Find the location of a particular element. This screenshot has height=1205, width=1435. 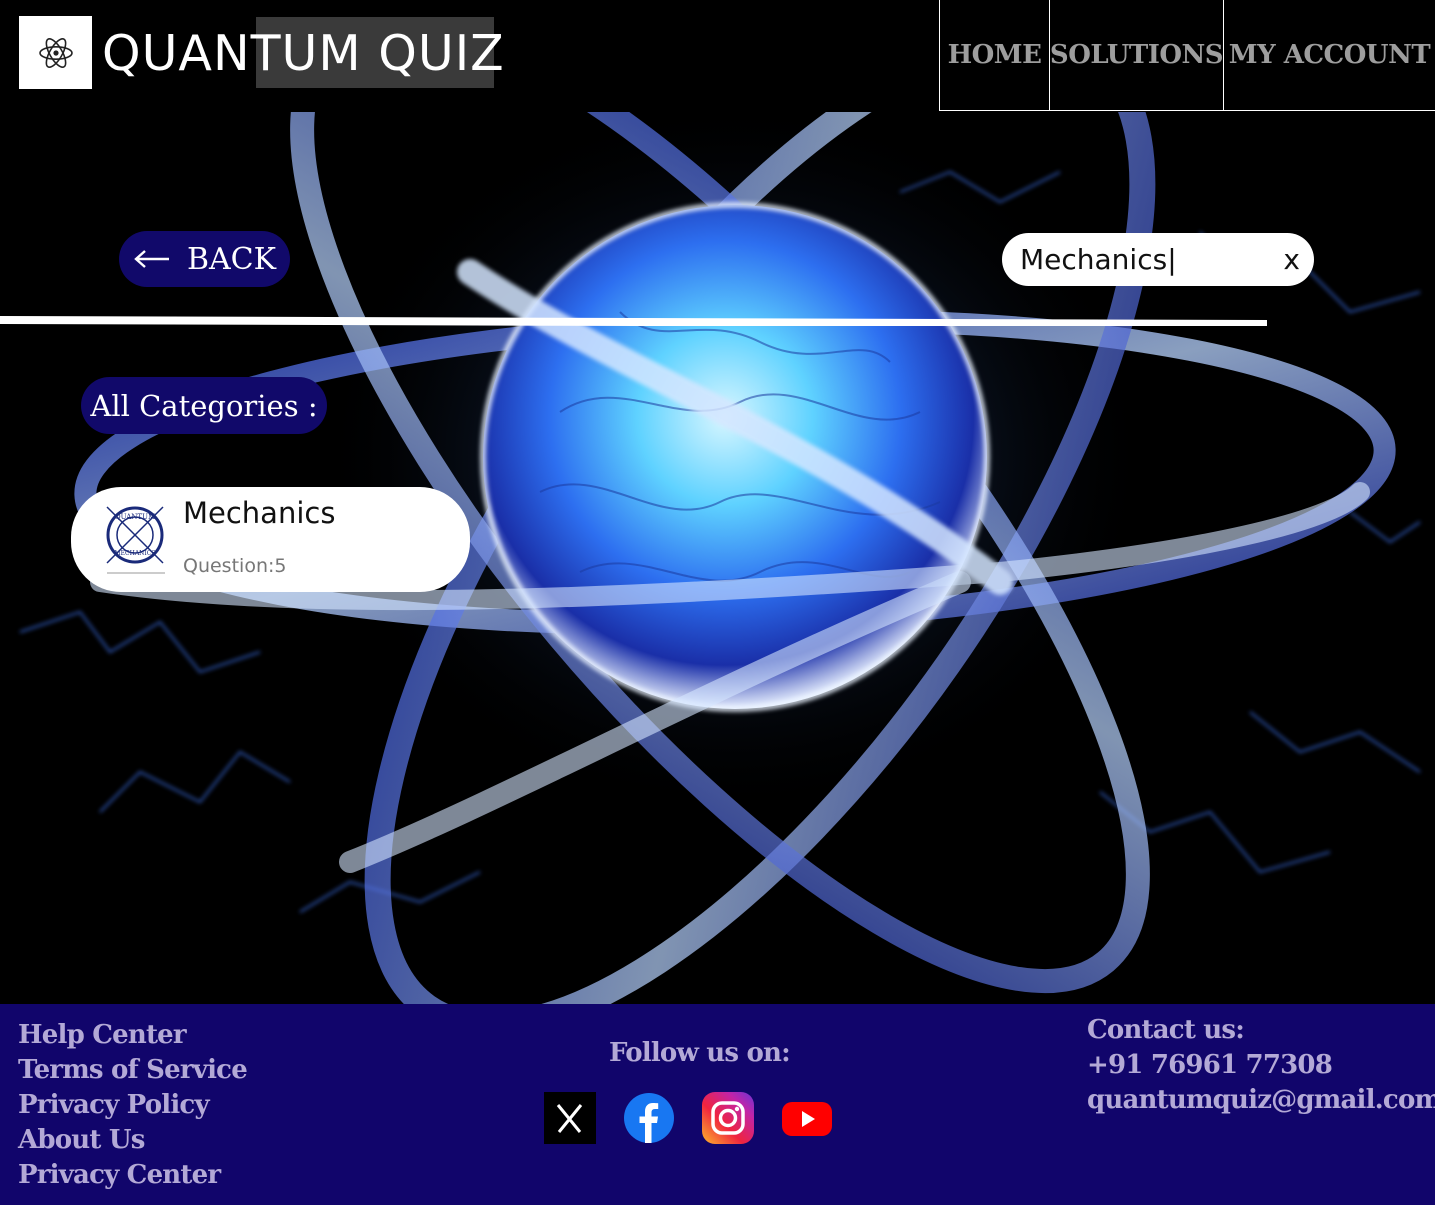

terms-of-service-link: Terms of Service is located at coordinates (133, 1070).